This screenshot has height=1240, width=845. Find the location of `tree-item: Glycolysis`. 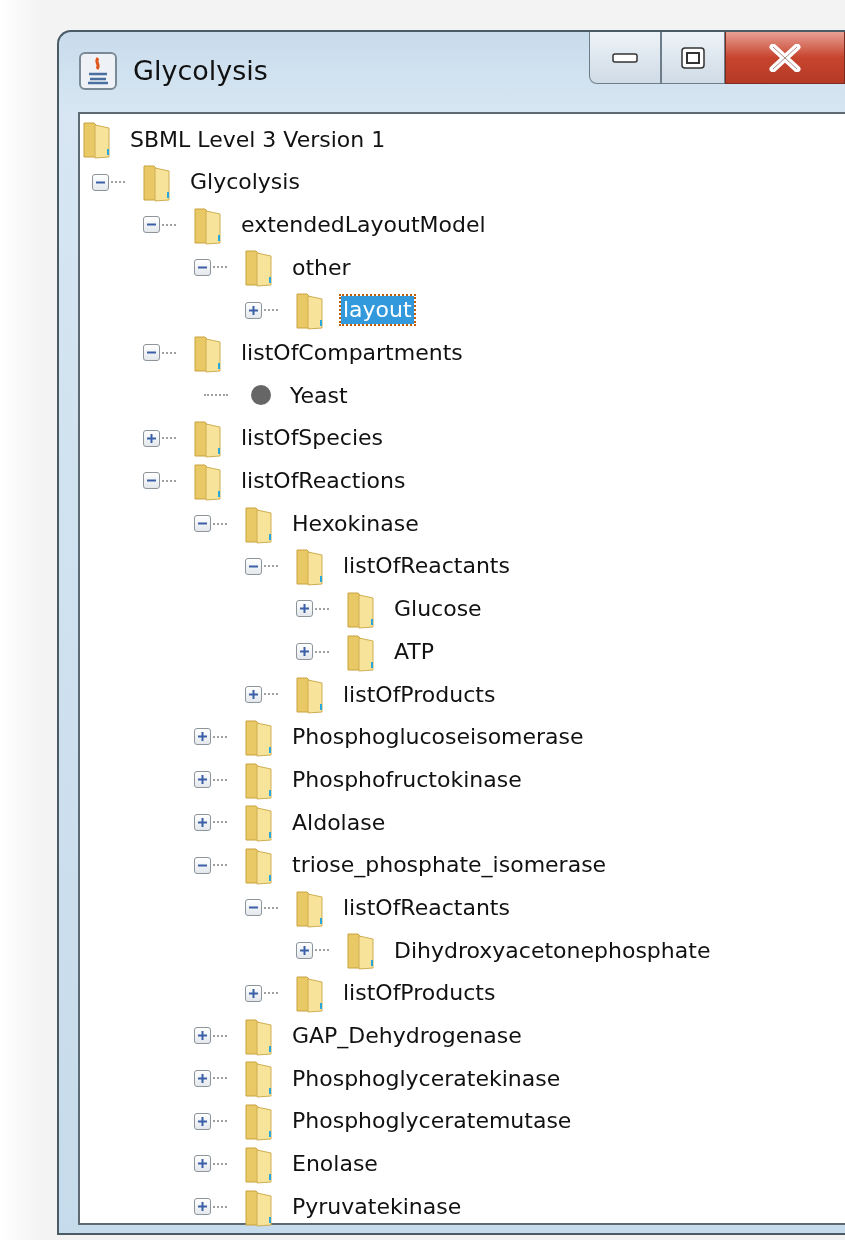

tree-item: Glycolysis is located at coordinates (245, 182).